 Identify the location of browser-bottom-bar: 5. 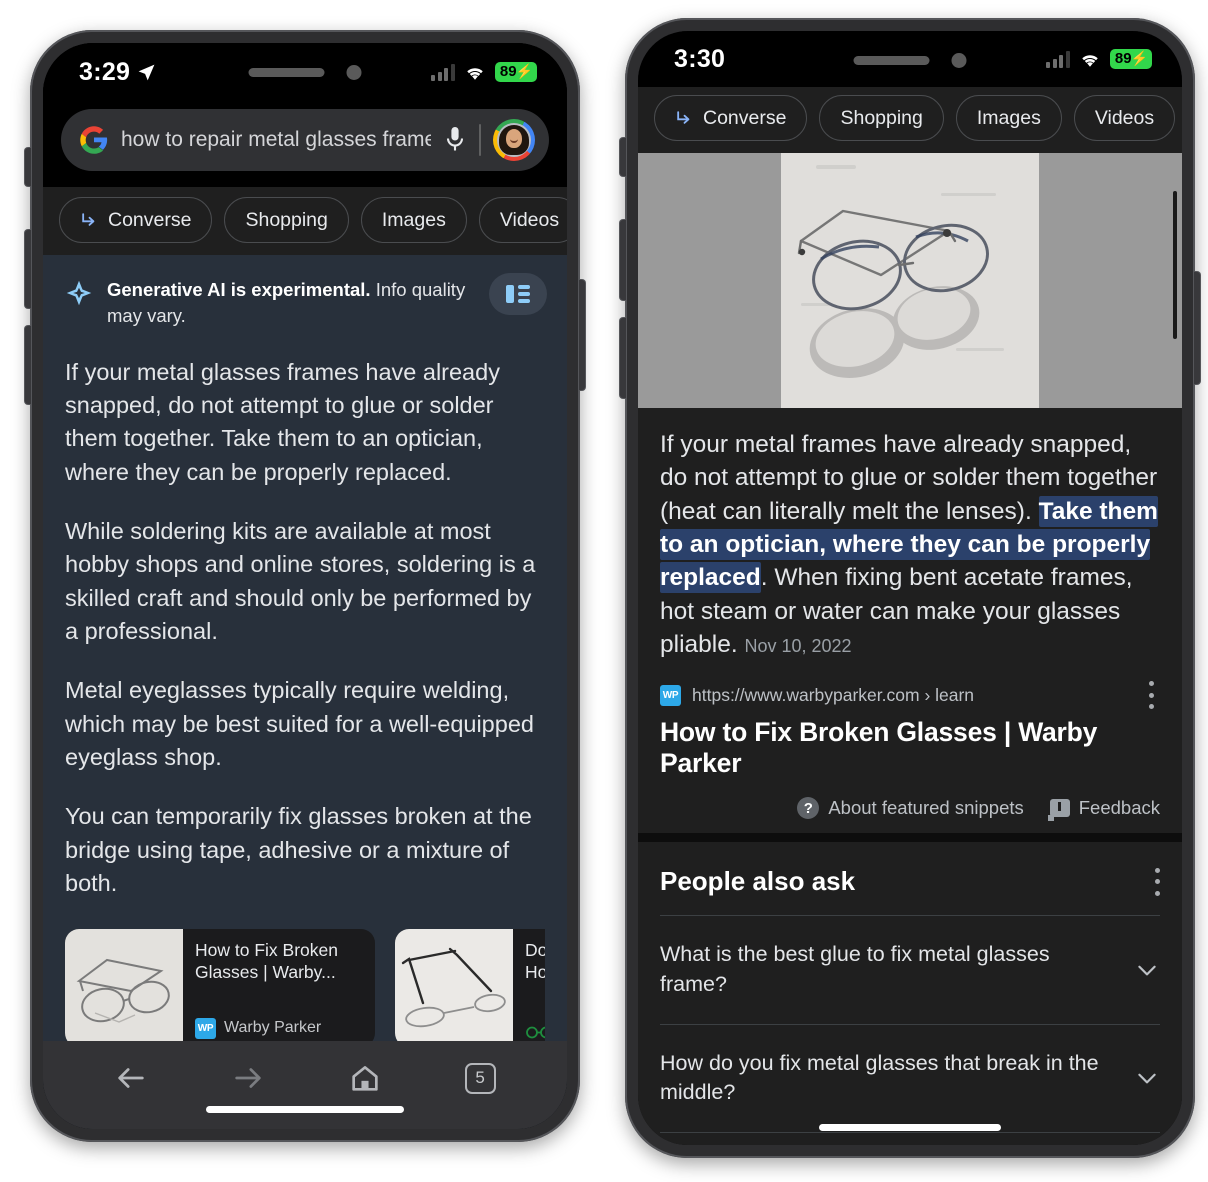
(305, 1085).